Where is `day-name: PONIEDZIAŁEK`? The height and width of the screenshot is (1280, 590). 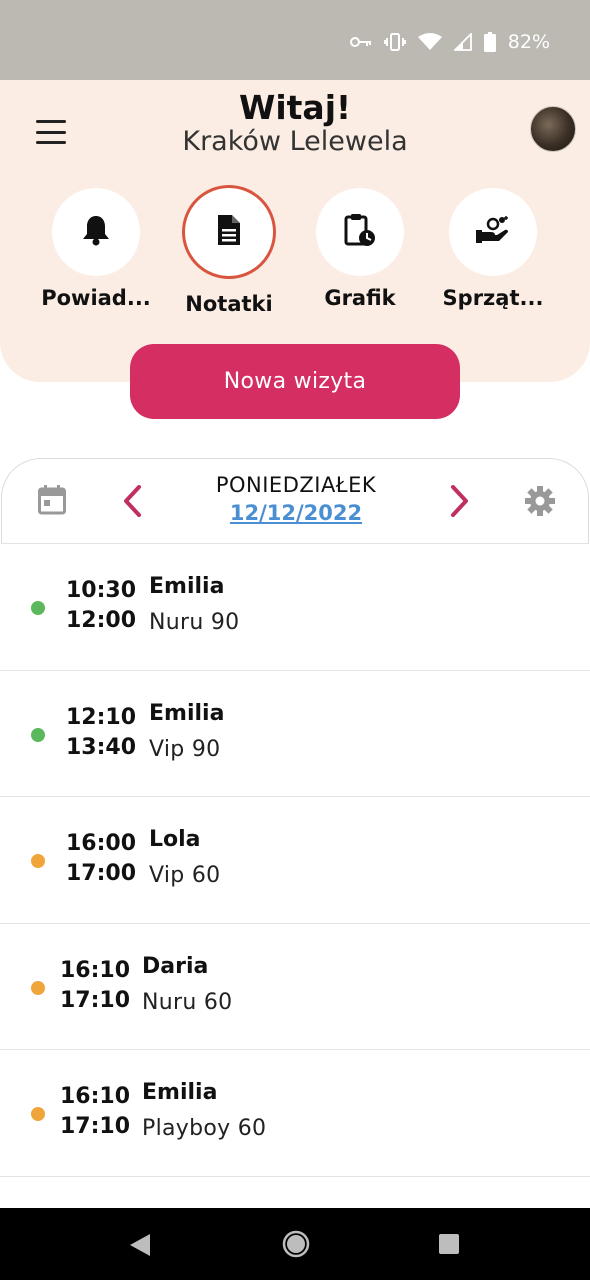 day-name: PONIEDZIAŁEK is located at coordinates (296, 485).